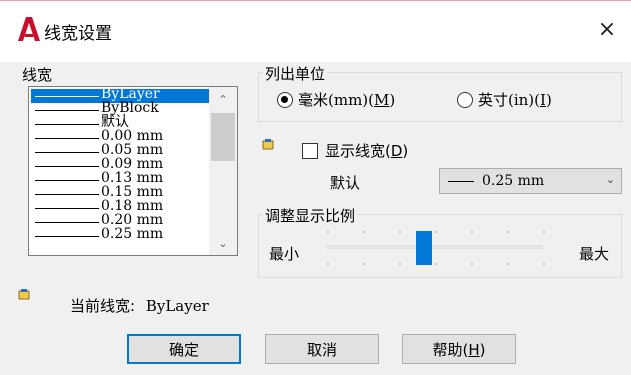  I want to click on radio-mm: 毫米(mm)(M), so click(336, 99).